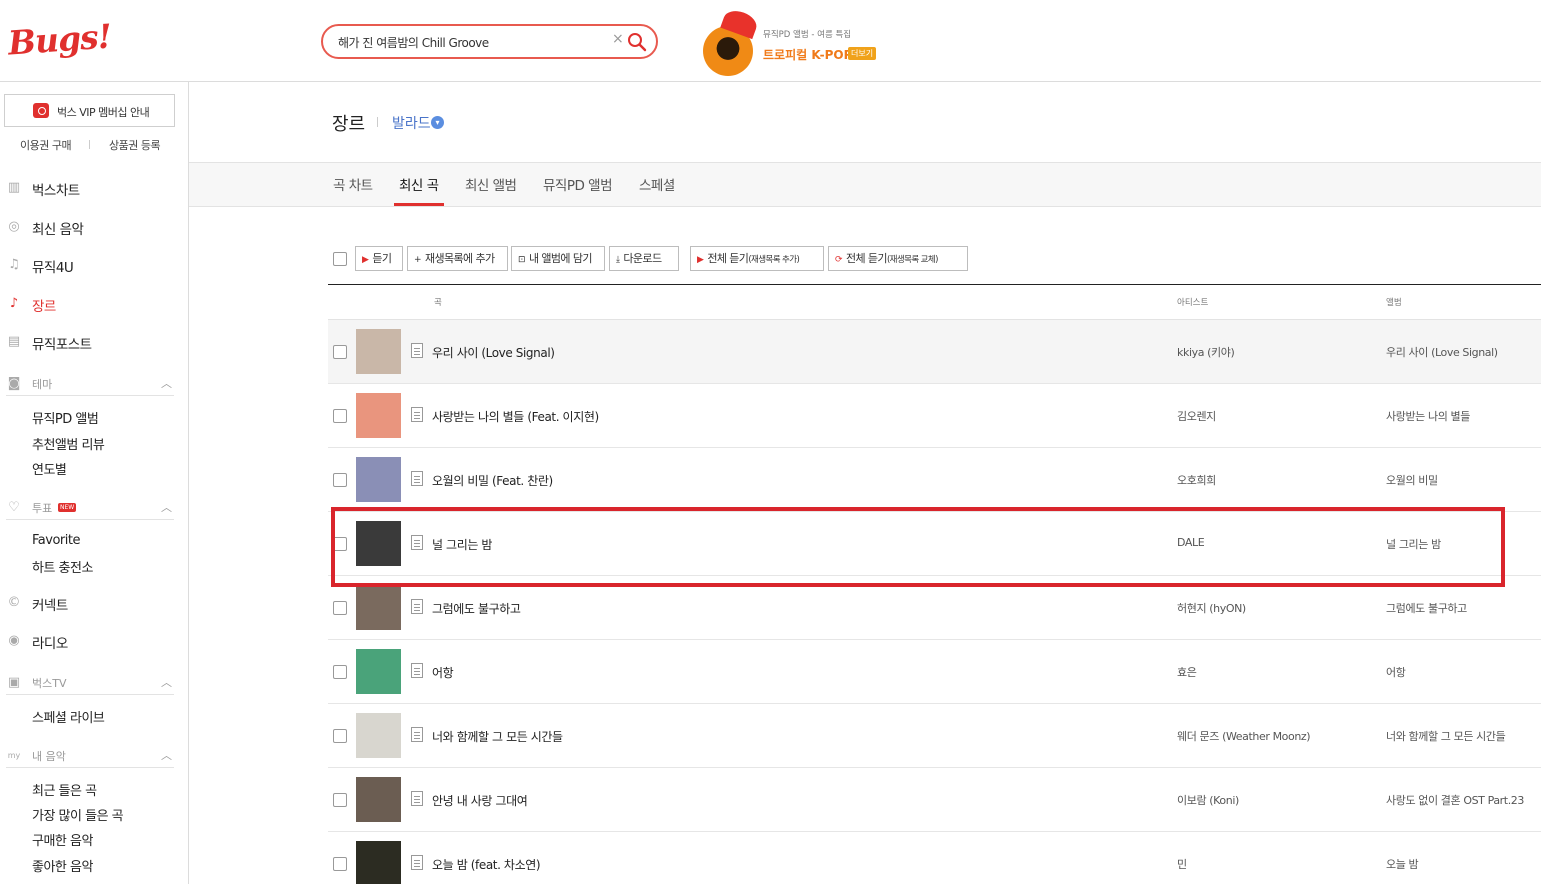 The width and height of the screenshot is (1541, 896). Describe the element at coordinates (135, 145) in the screenshot. I see `register-voucher-link: 상품권 등록` at that location.